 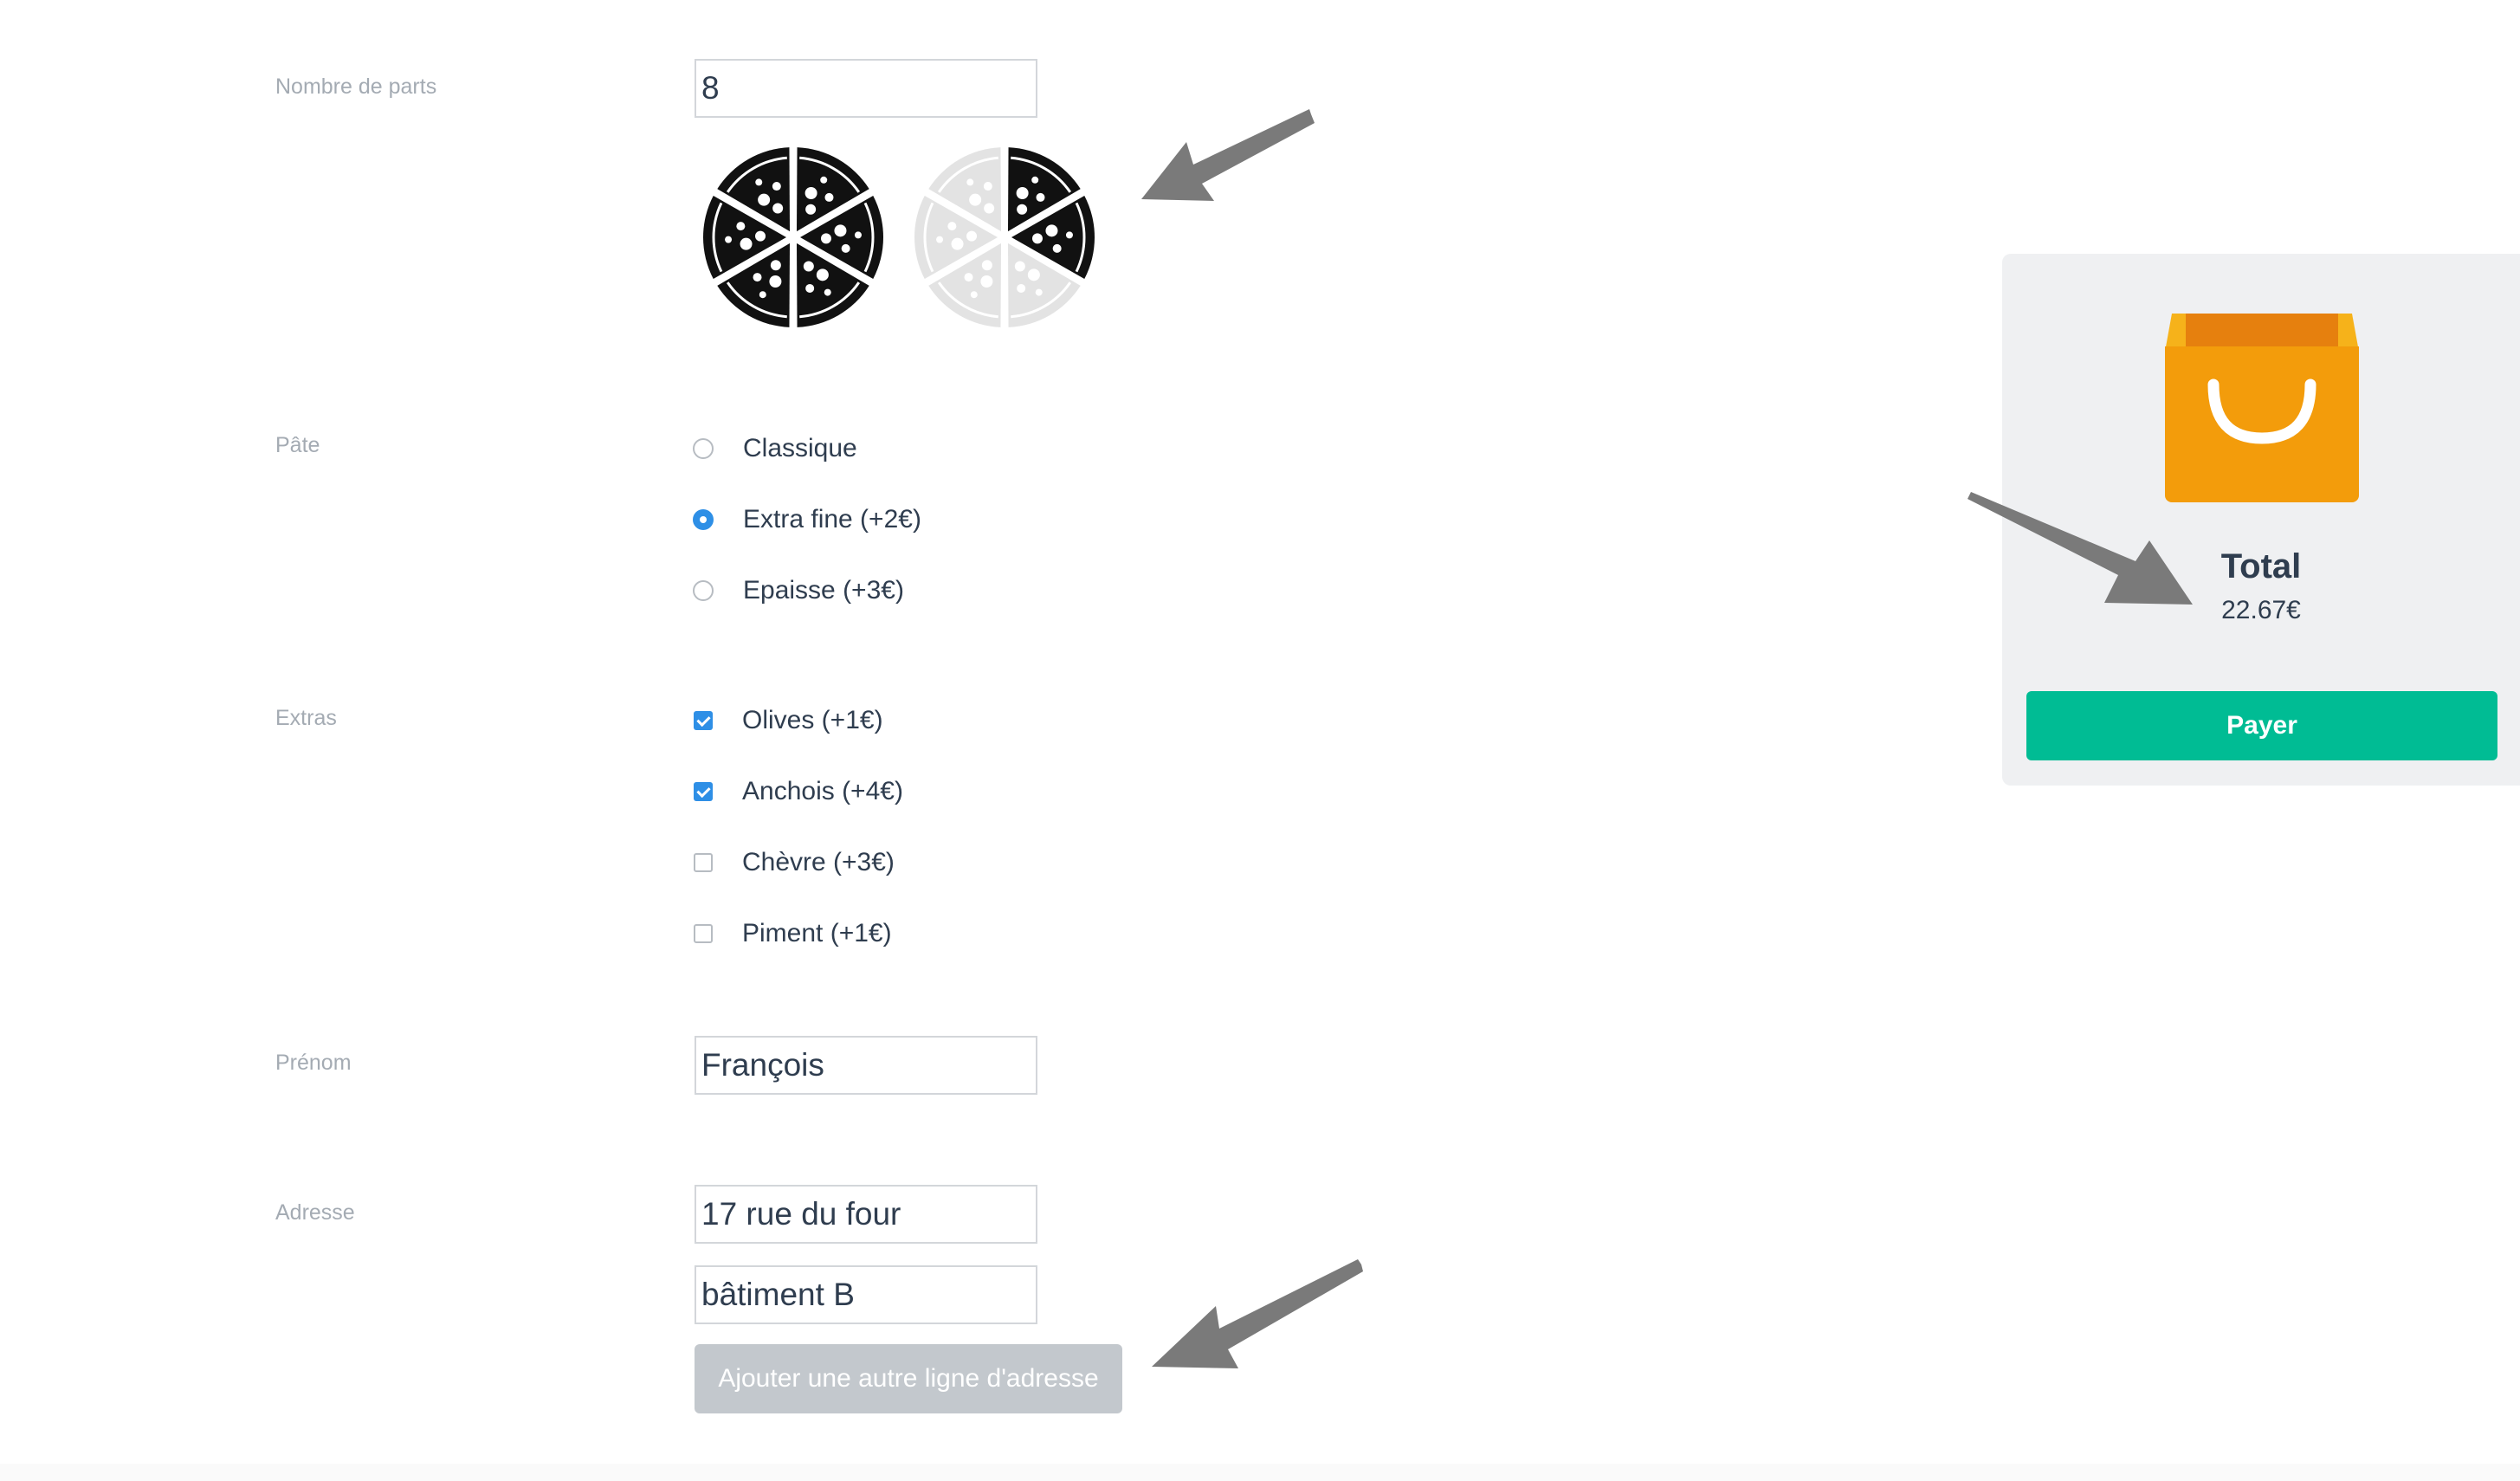 I want to click on crust-option-label: Extra fine (+2€), so click(x=832, y=520).